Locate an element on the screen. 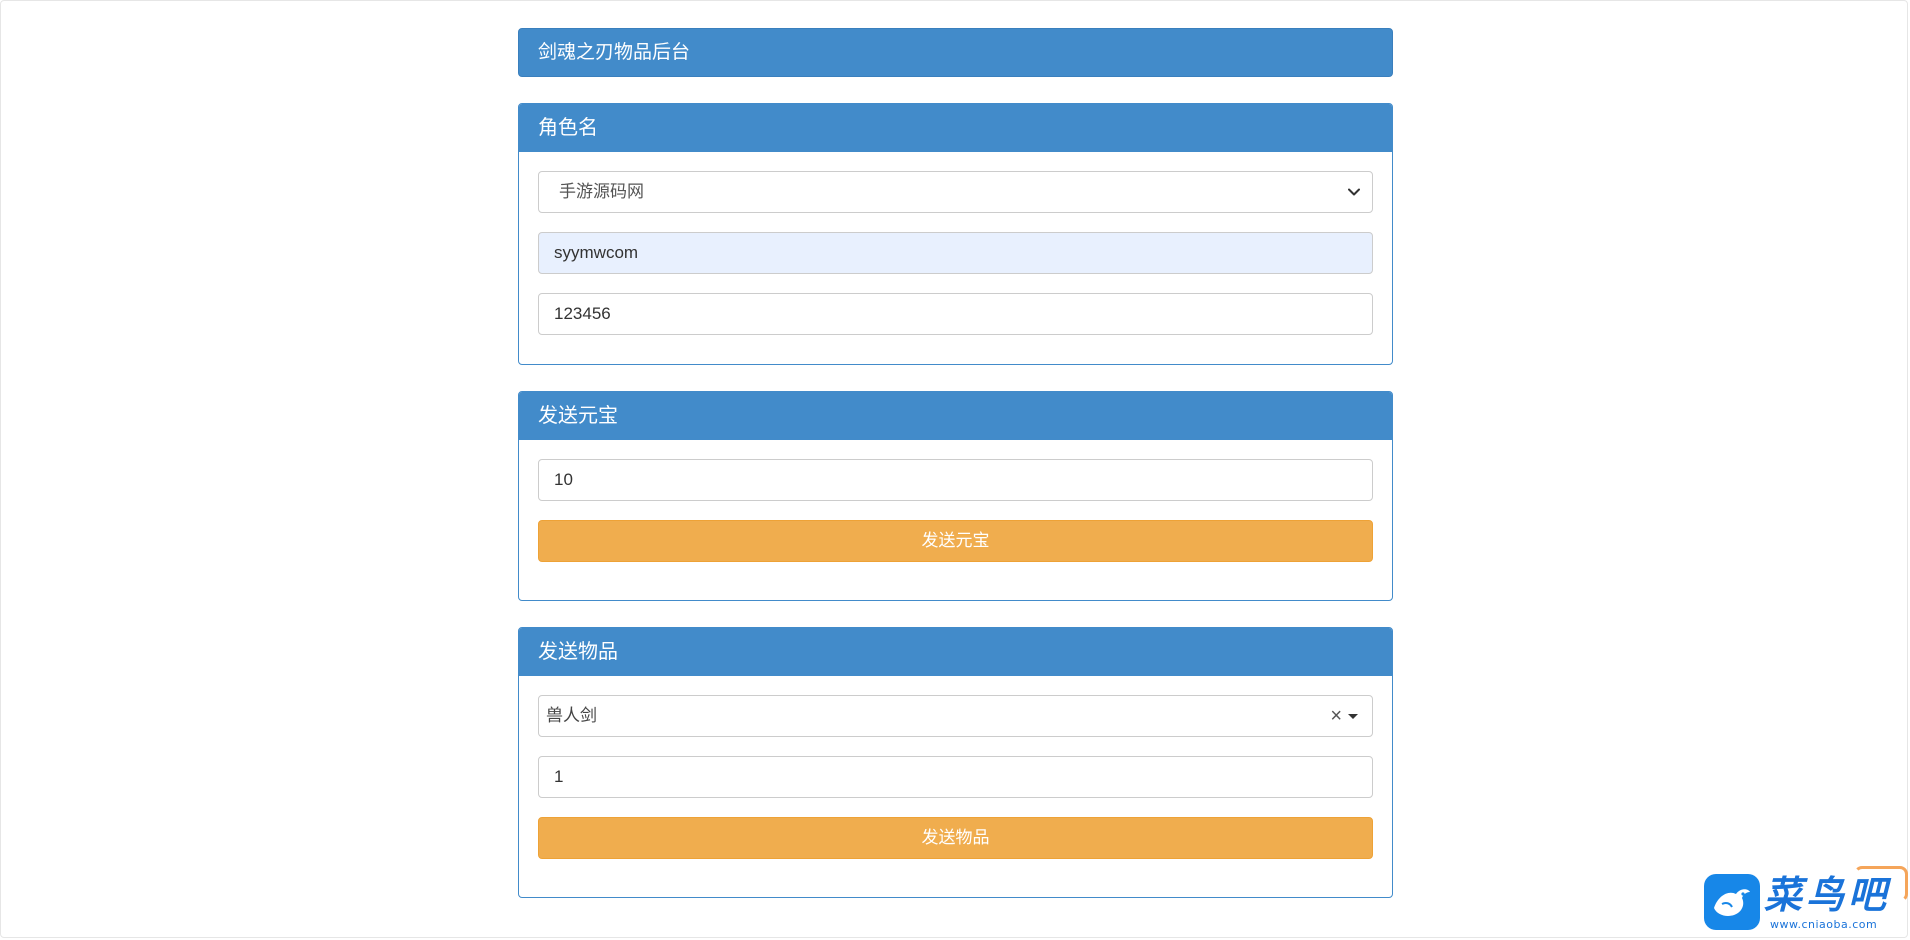 This screenshot has width=1910, height=940. item-select-controls: × is located at coordinates (1344, 716).